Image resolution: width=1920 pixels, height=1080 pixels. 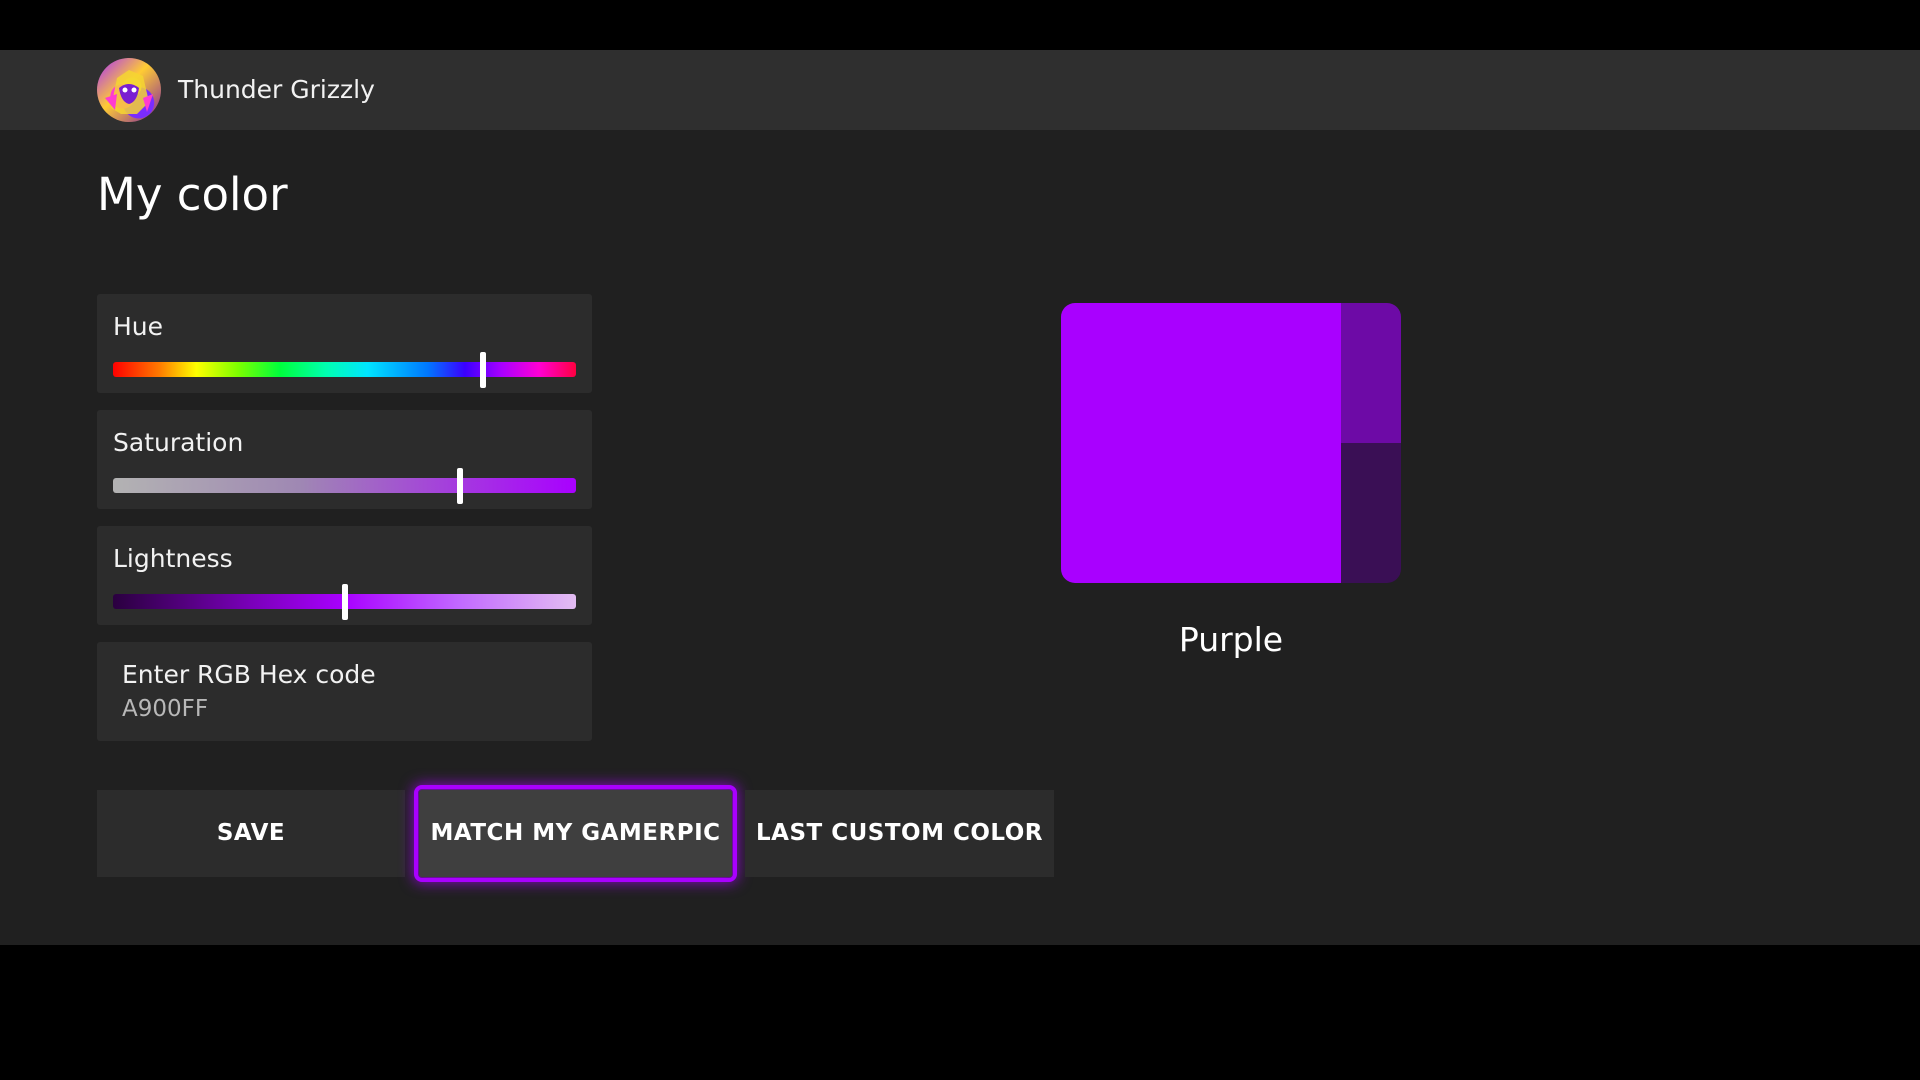 I want to click on lightness-thumb, so click(x=344, y=602).